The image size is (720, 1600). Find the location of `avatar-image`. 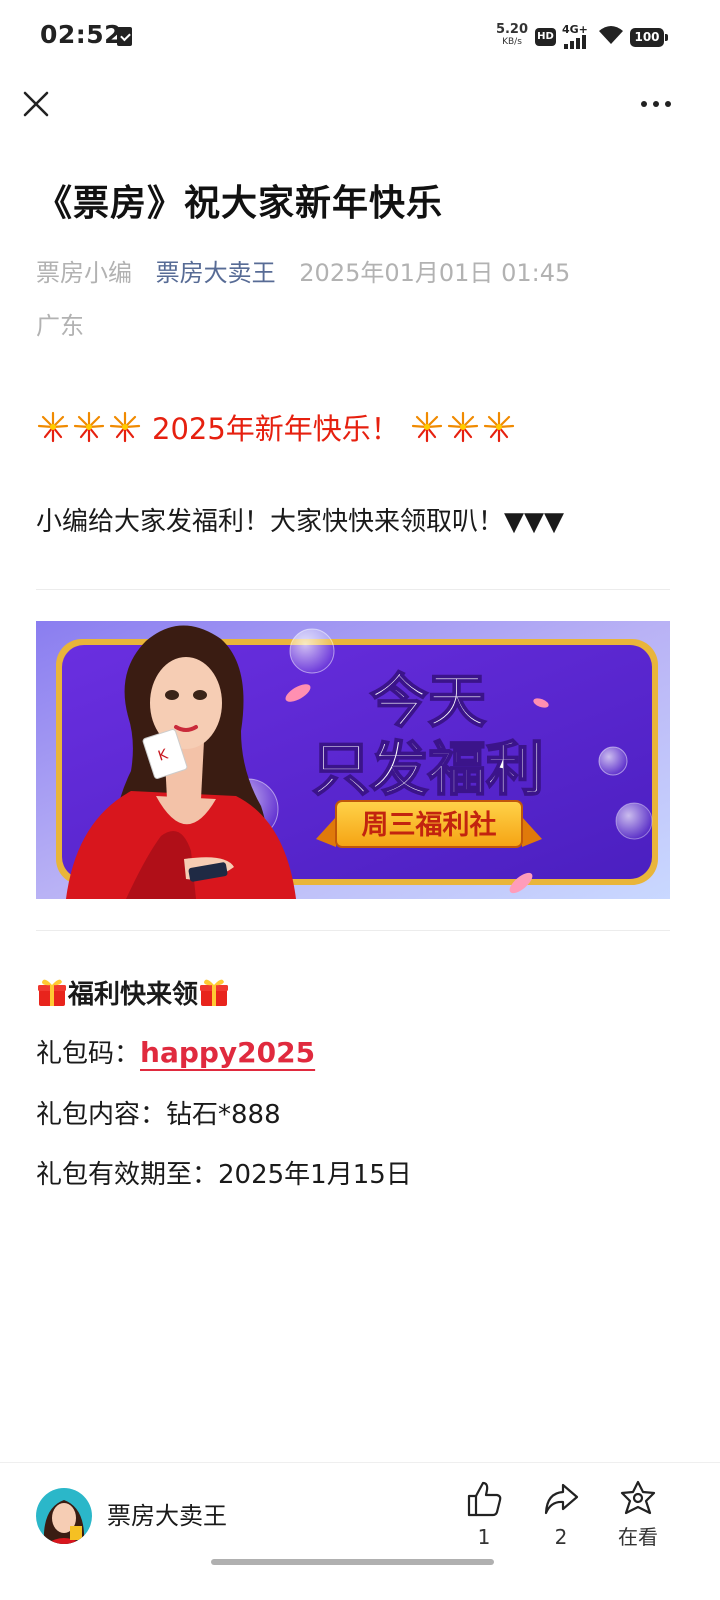

avatar-image is located at coordinates (64, 1516).